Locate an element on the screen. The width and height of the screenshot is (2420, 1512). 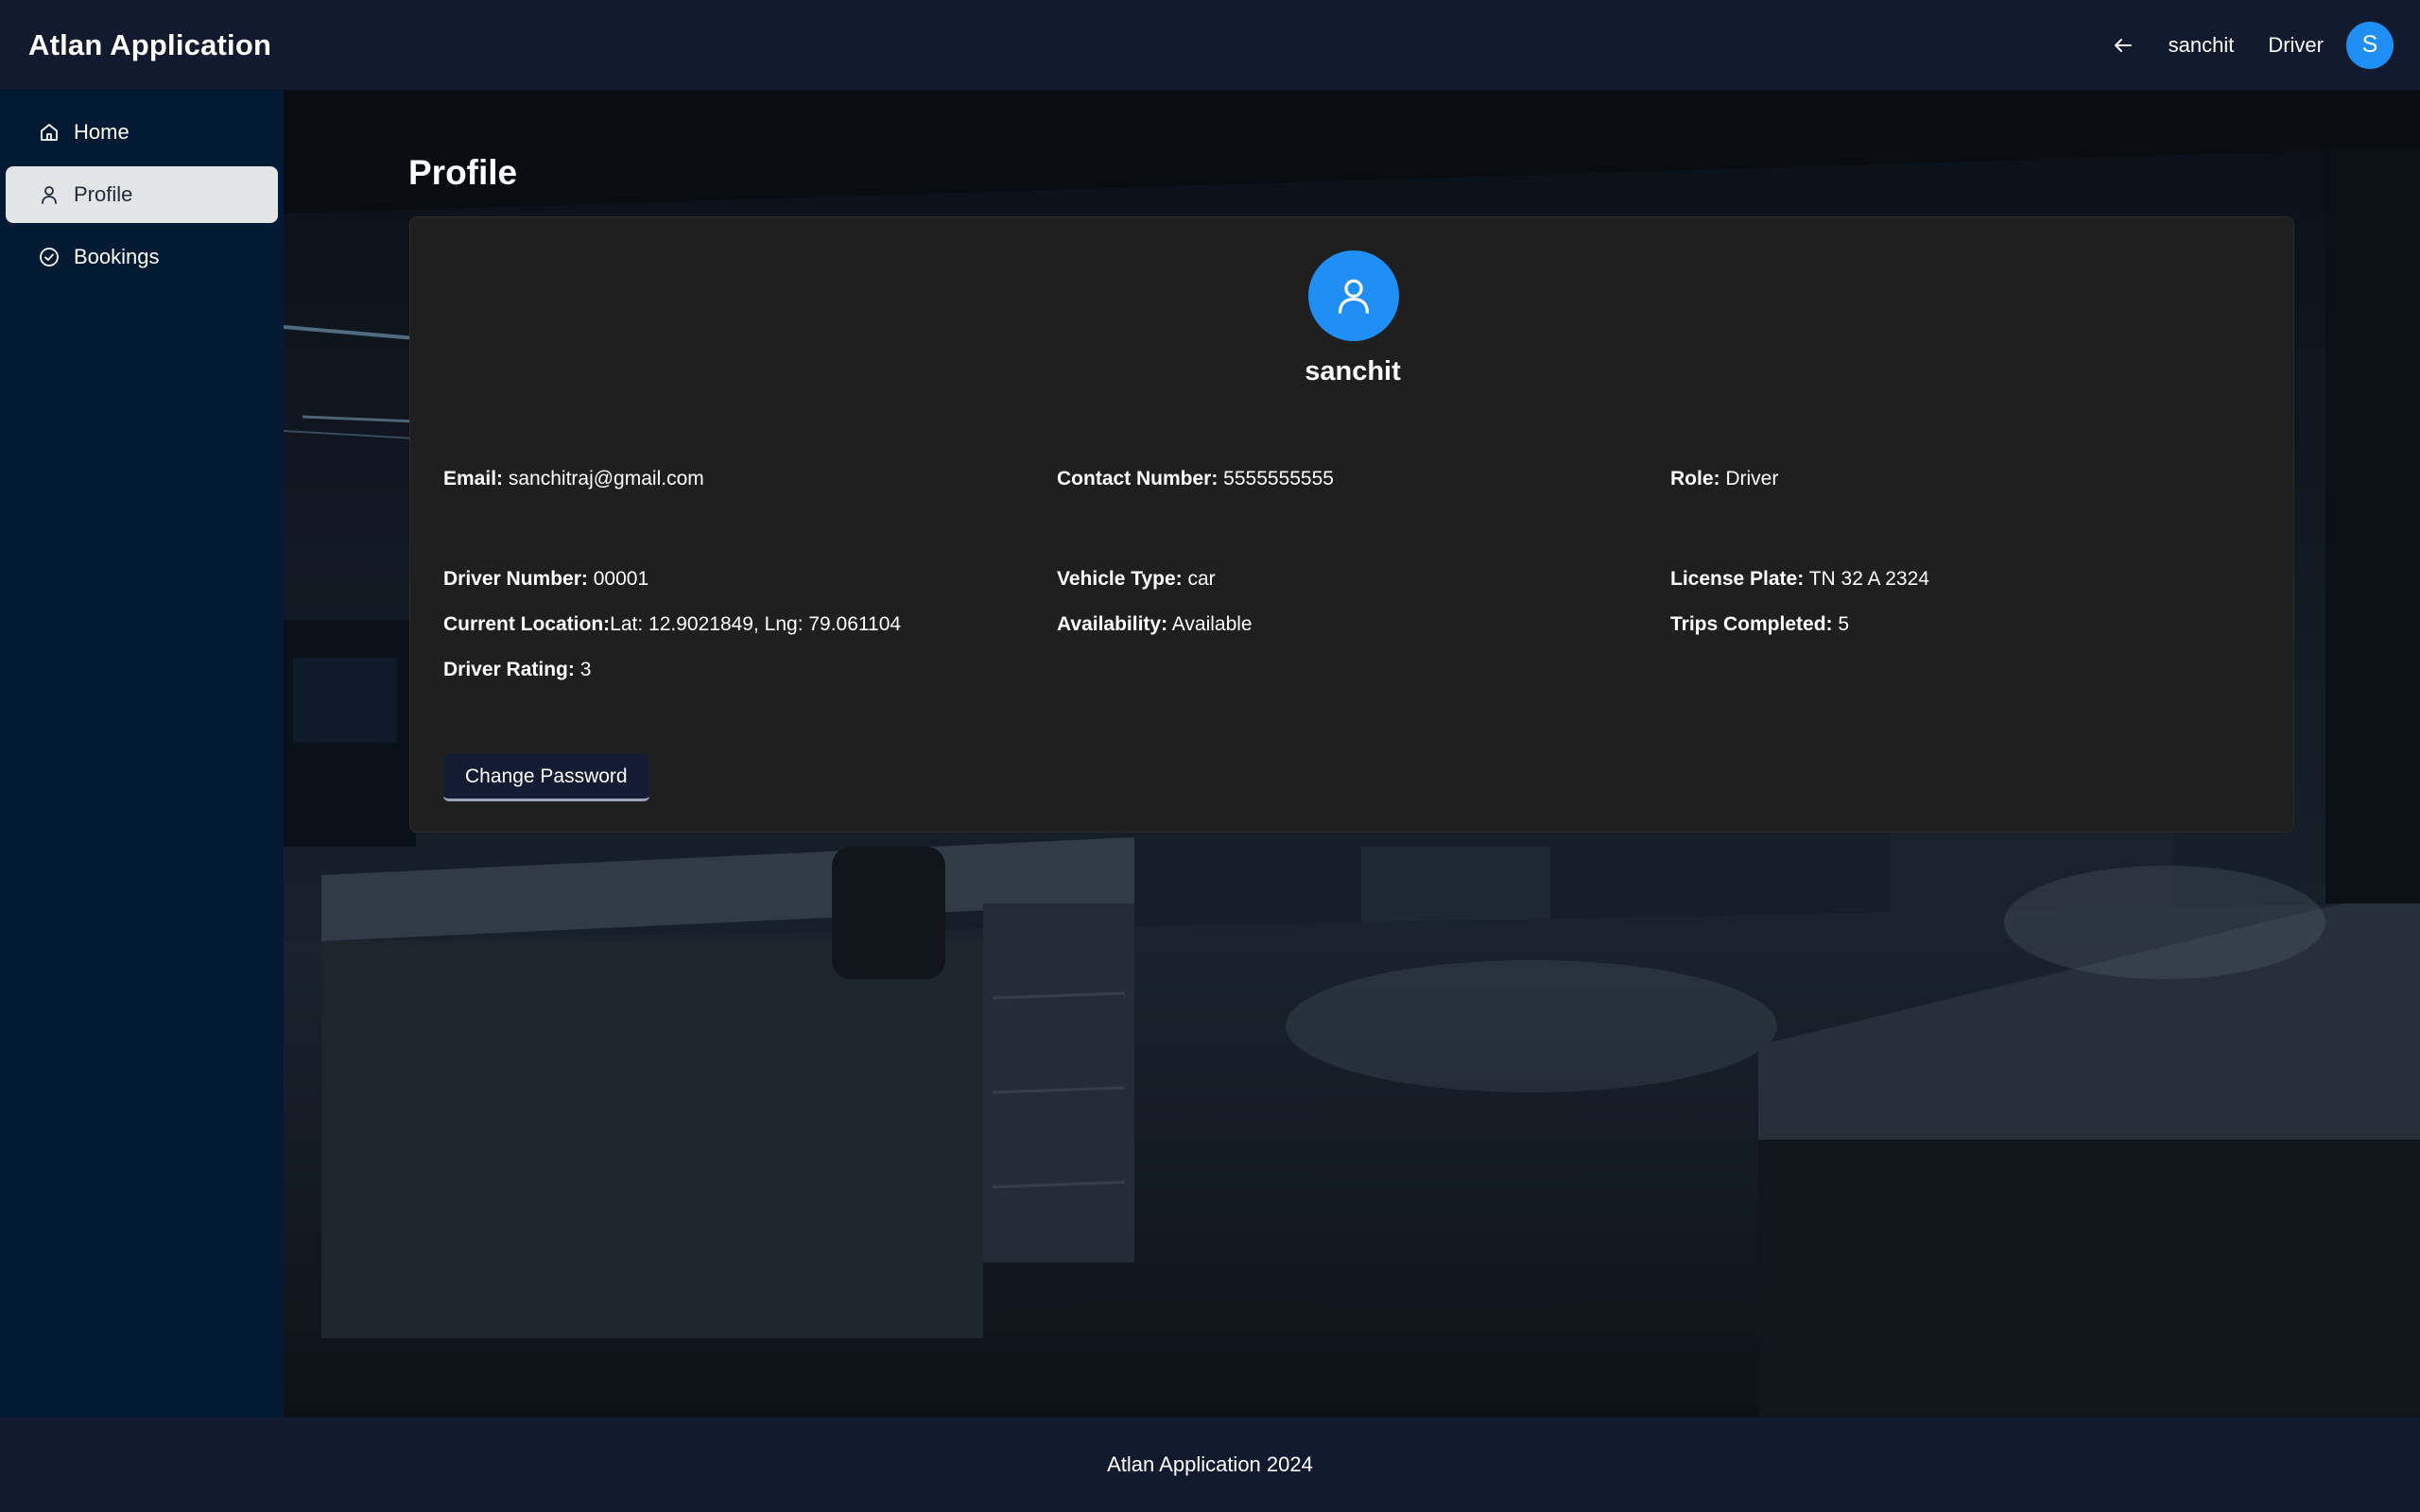
driver-number-field: Driver Number: 00001 is located at coordinates (545, 579).